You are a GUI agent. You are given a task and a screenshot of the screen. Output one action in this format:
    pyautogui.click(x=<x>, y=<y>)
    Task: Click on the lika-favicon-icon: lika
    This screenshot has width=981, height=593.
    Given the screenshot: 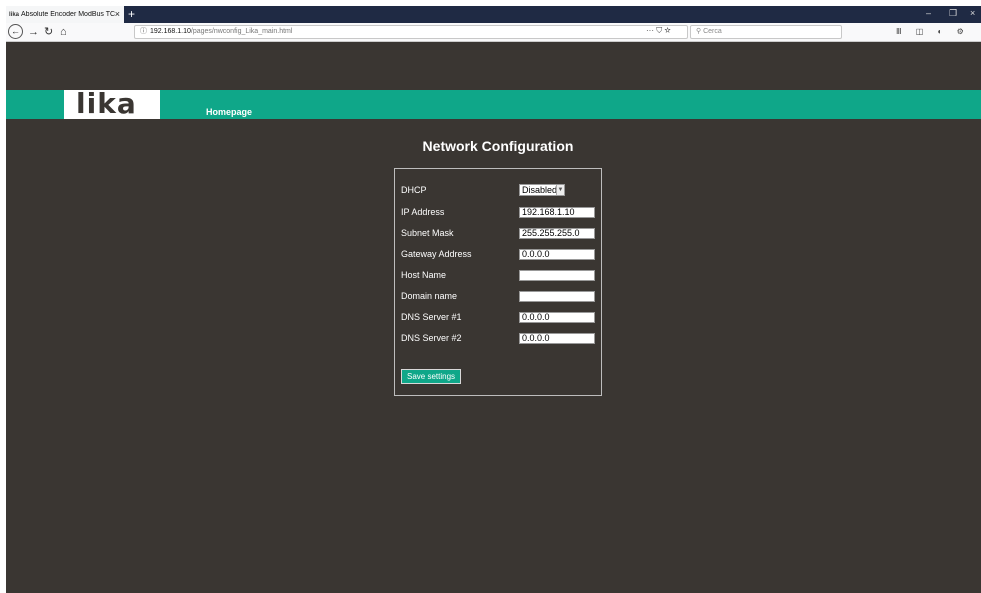 What is the action you would take?
    pyautogui.click(x=14, y=14)
    